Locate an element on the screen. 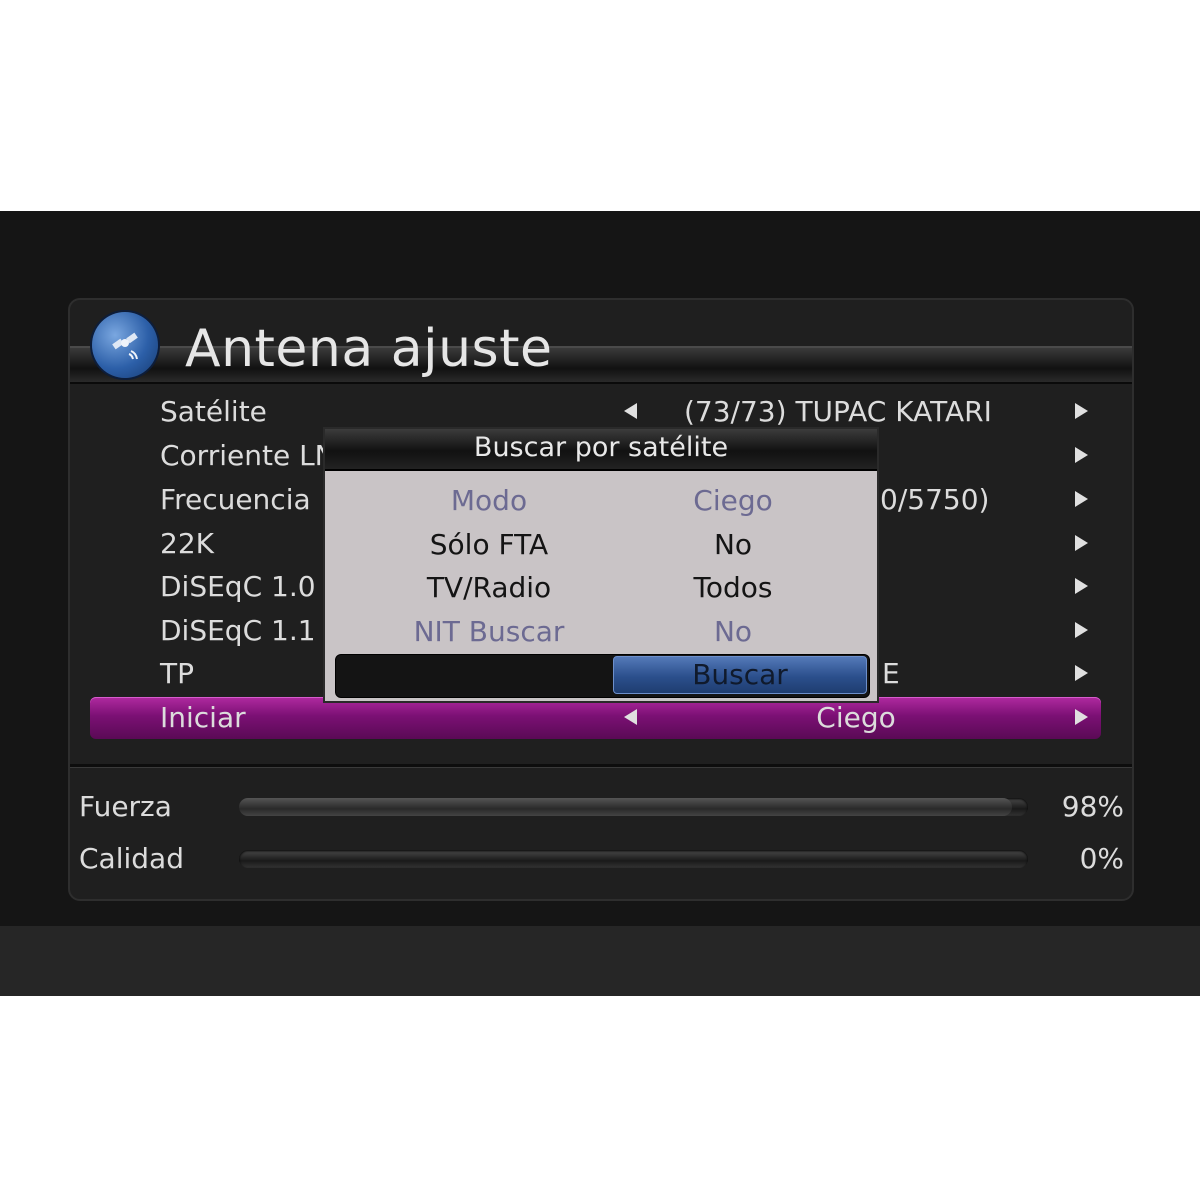 Image resolution: width=1200 pixels, height=1200 pixels. screen-bottom-bar is located at coordinates (600, 961).